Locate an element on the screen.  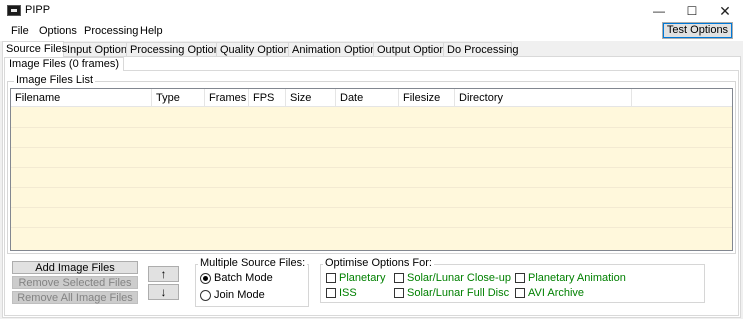
tab-output-options: Output Options is located at coordinates (412, 49).